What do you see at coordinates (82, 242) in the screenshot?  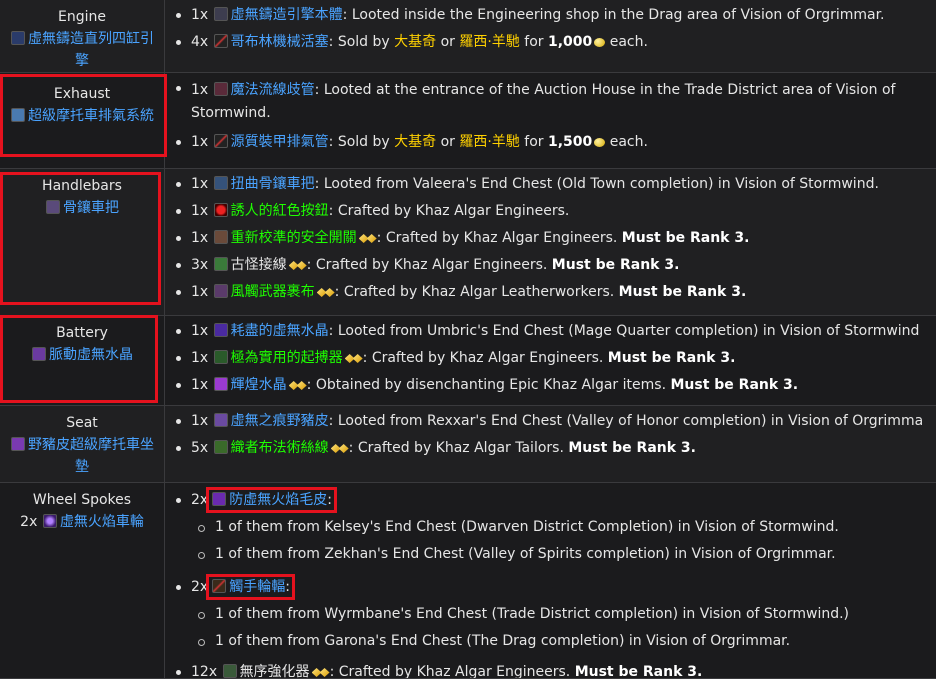 I see `slot-cell: Handlebars 骨鑲車把` at bounding box center [82, 242].